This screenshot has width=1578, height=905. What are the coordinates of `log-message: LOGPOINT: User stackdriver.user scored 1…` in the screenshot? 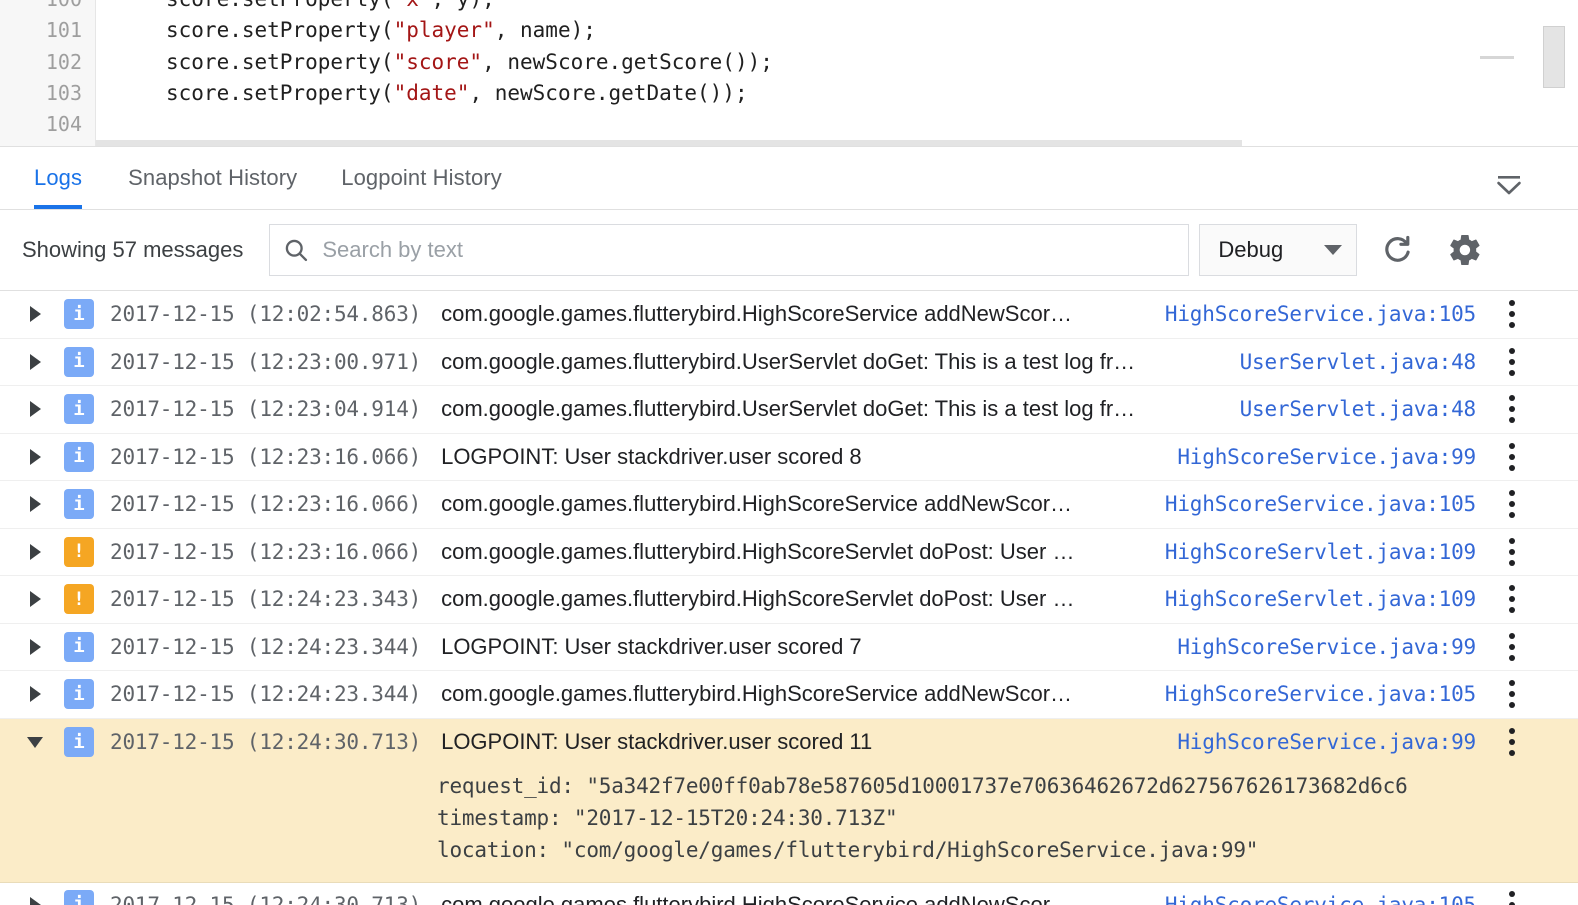 It's located at (809, 742).